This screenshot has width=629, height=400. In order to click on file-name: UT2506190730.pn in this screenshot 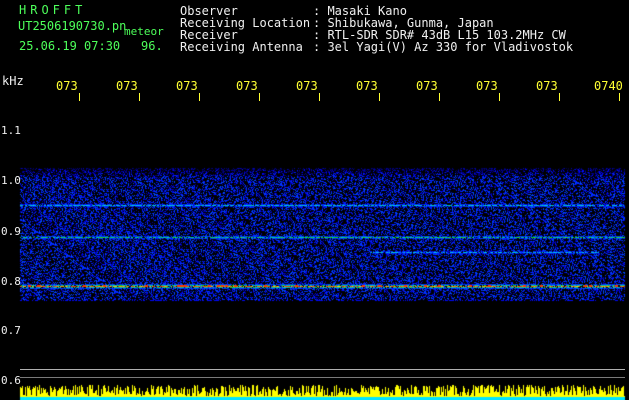, I will do `click(72, 26)`.